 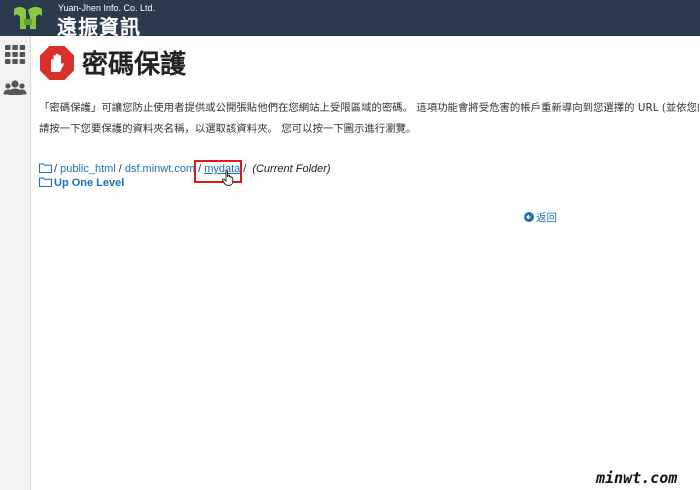 What do you see at coordinates (89, 183) in the screenshot?
I see `up-one-level-label: Up One Level` at bounding box center [89, 183].